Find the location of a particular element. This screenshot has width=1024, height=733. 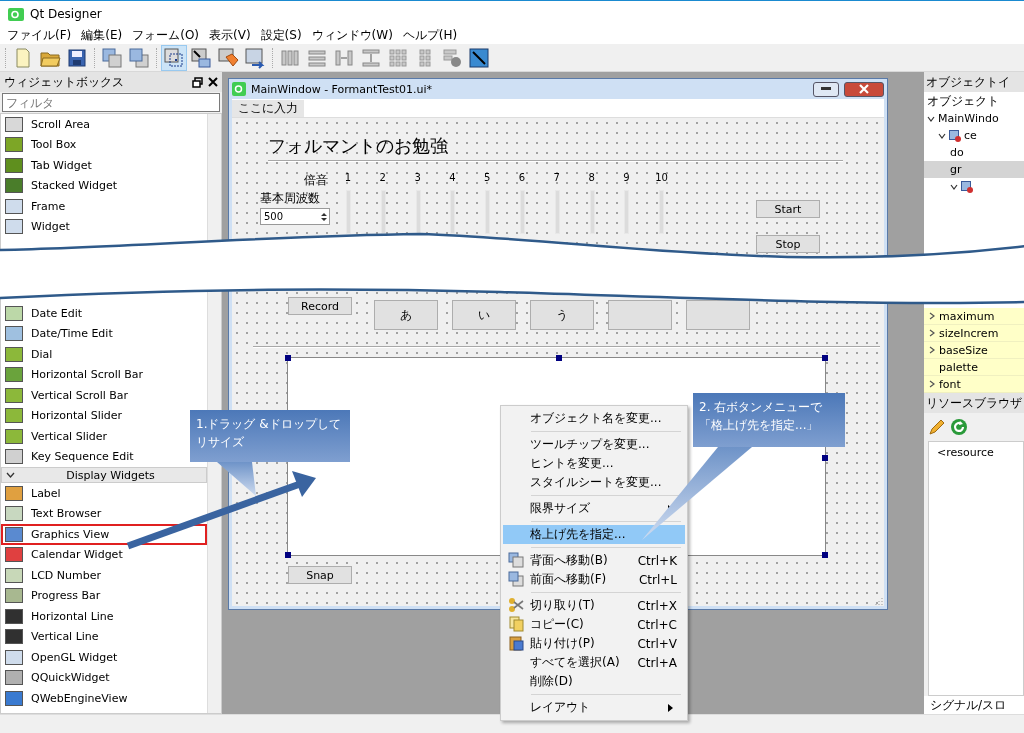

menu-item: すべてを選択(A) Ctrl+A is located at coordinates (594, 662).